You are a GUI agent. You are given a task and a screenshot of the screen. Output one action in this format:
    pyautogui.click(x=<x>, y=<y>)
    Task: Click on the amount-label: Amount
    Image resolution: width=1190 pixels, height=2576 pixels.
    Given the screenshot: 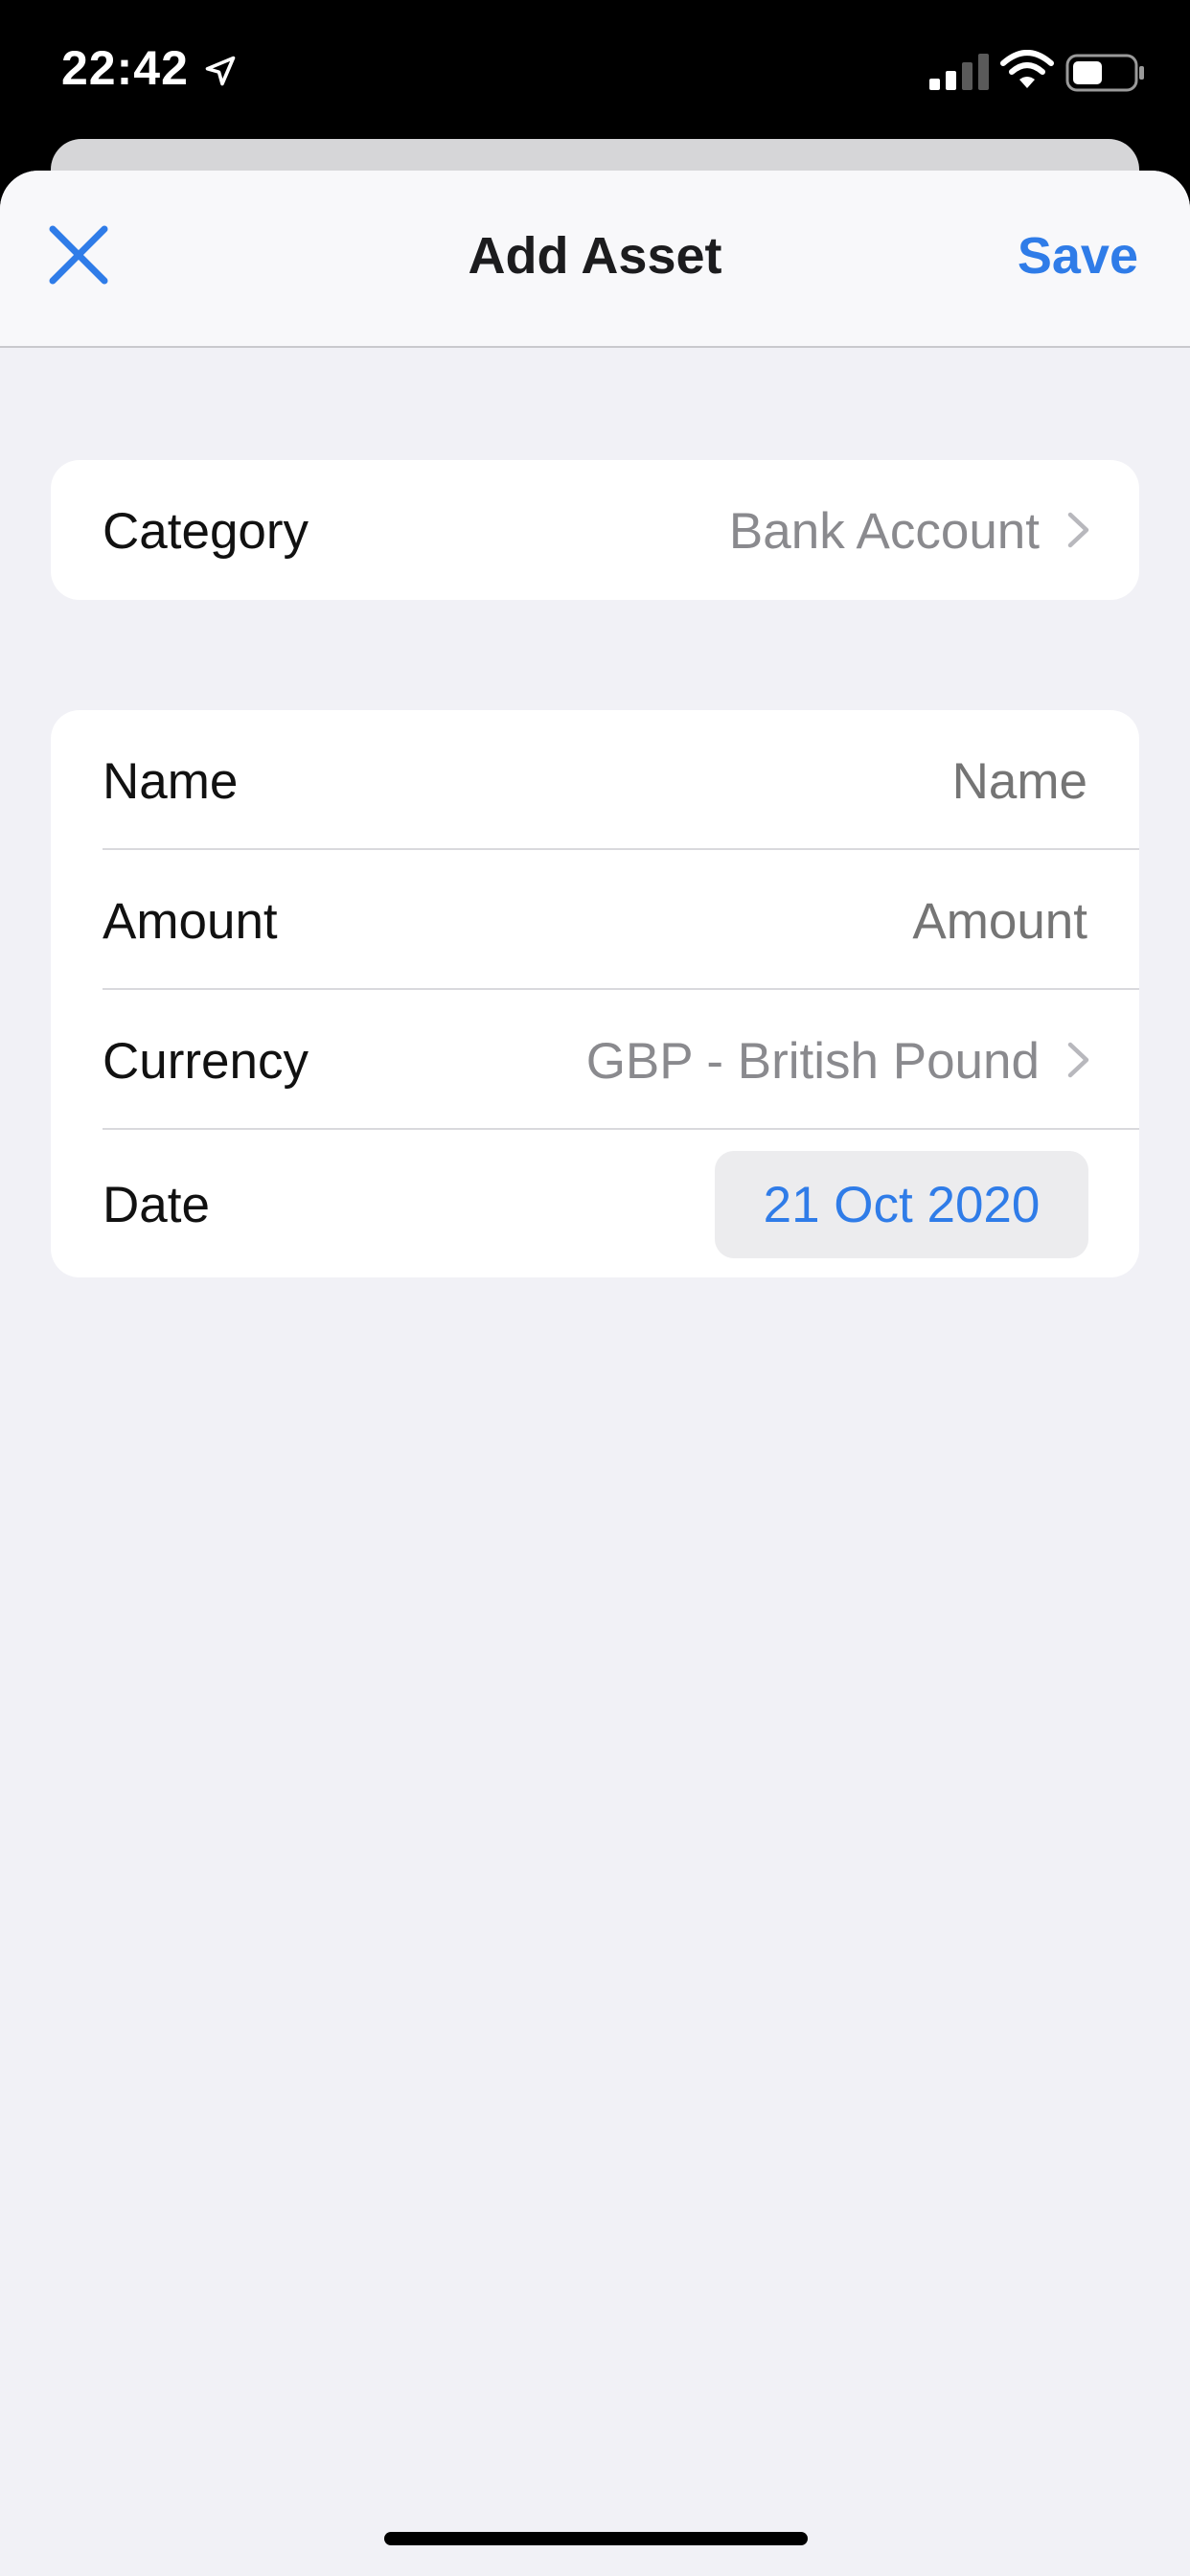 What is the action you would take?
    pyautogui.click(x=191, y=922)
    